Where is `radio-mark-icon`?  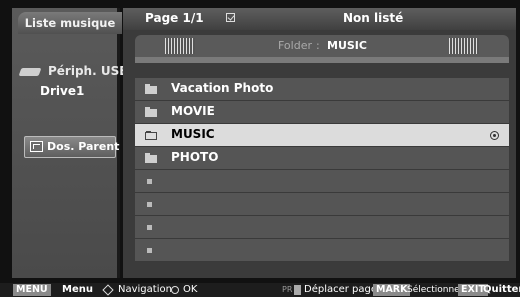 radio-mark-icon is located at coordinates (494, 135).